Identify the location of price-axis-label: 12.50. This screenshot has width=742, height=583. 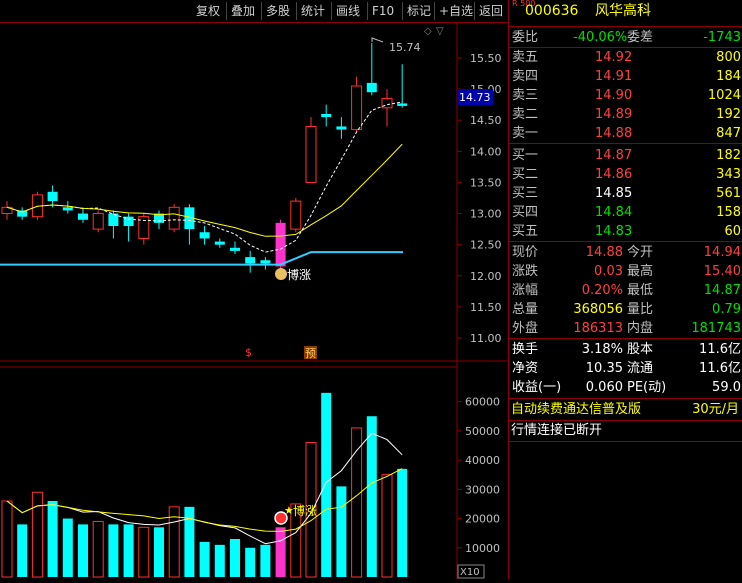
(486, 245).